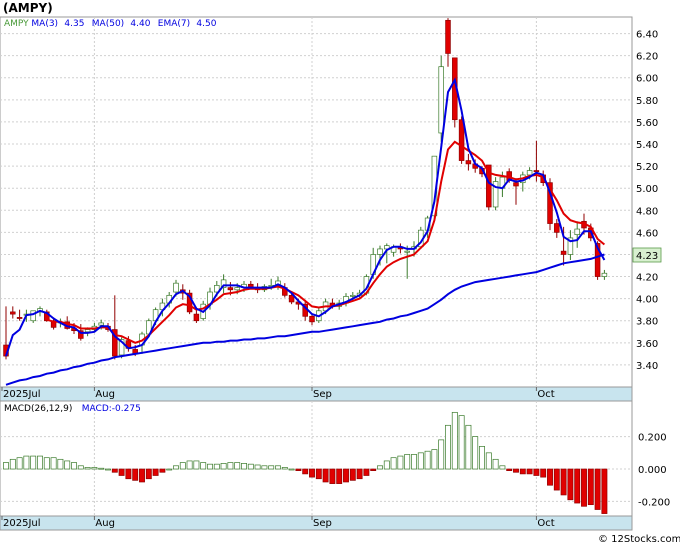 The height and width of the screenshot is (546, 680). Describe the element at coordinates (44, 24) in the screenshot. I see `legend-entry: MA(3)` at that location.